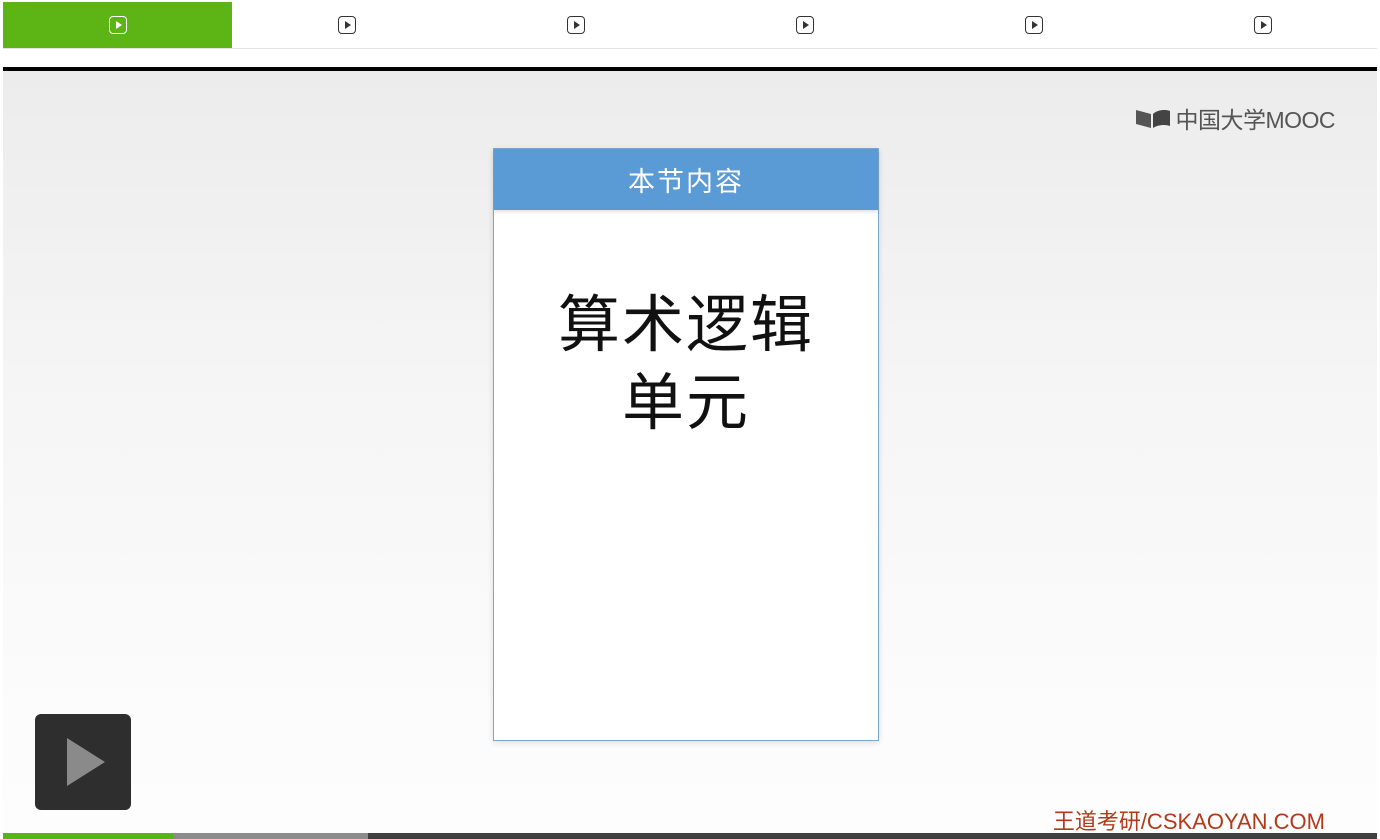 The height and width of the screenshot is (839, 1380). I want to click on play-icon, so click(86, 762).